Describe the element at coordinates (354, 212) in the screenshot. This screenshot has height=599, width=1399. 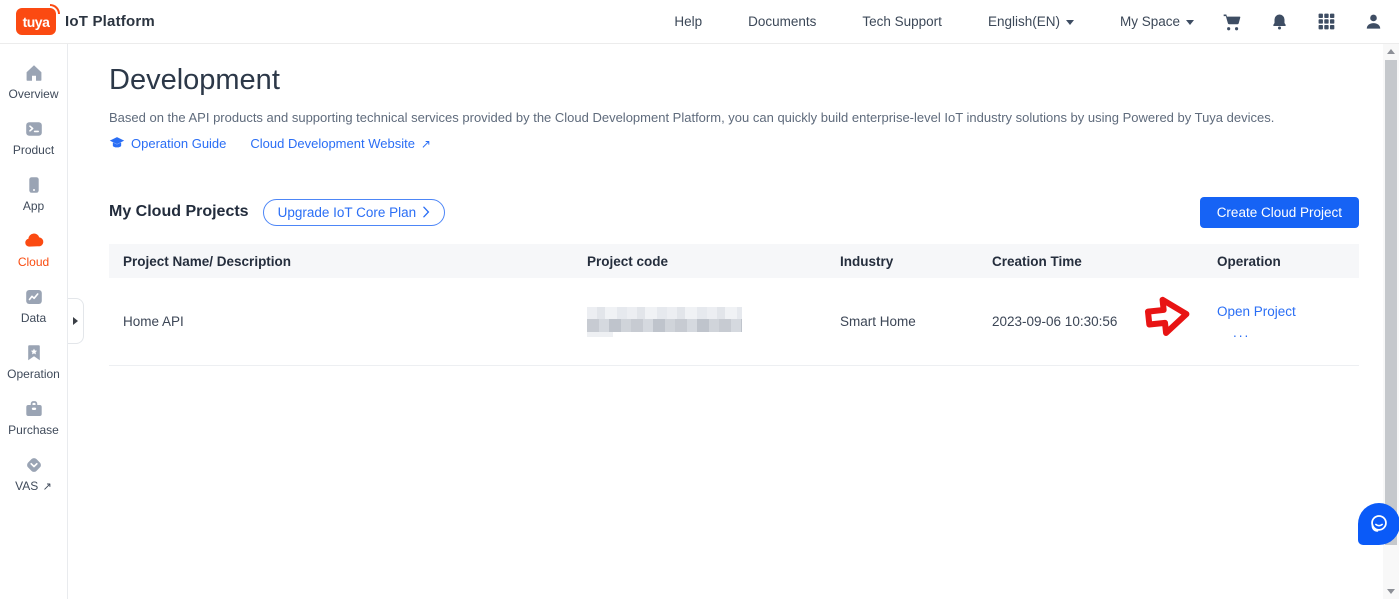
I see `upgrade-iot-core-plan-button: Upgrade IoT Core Plan` at that location.